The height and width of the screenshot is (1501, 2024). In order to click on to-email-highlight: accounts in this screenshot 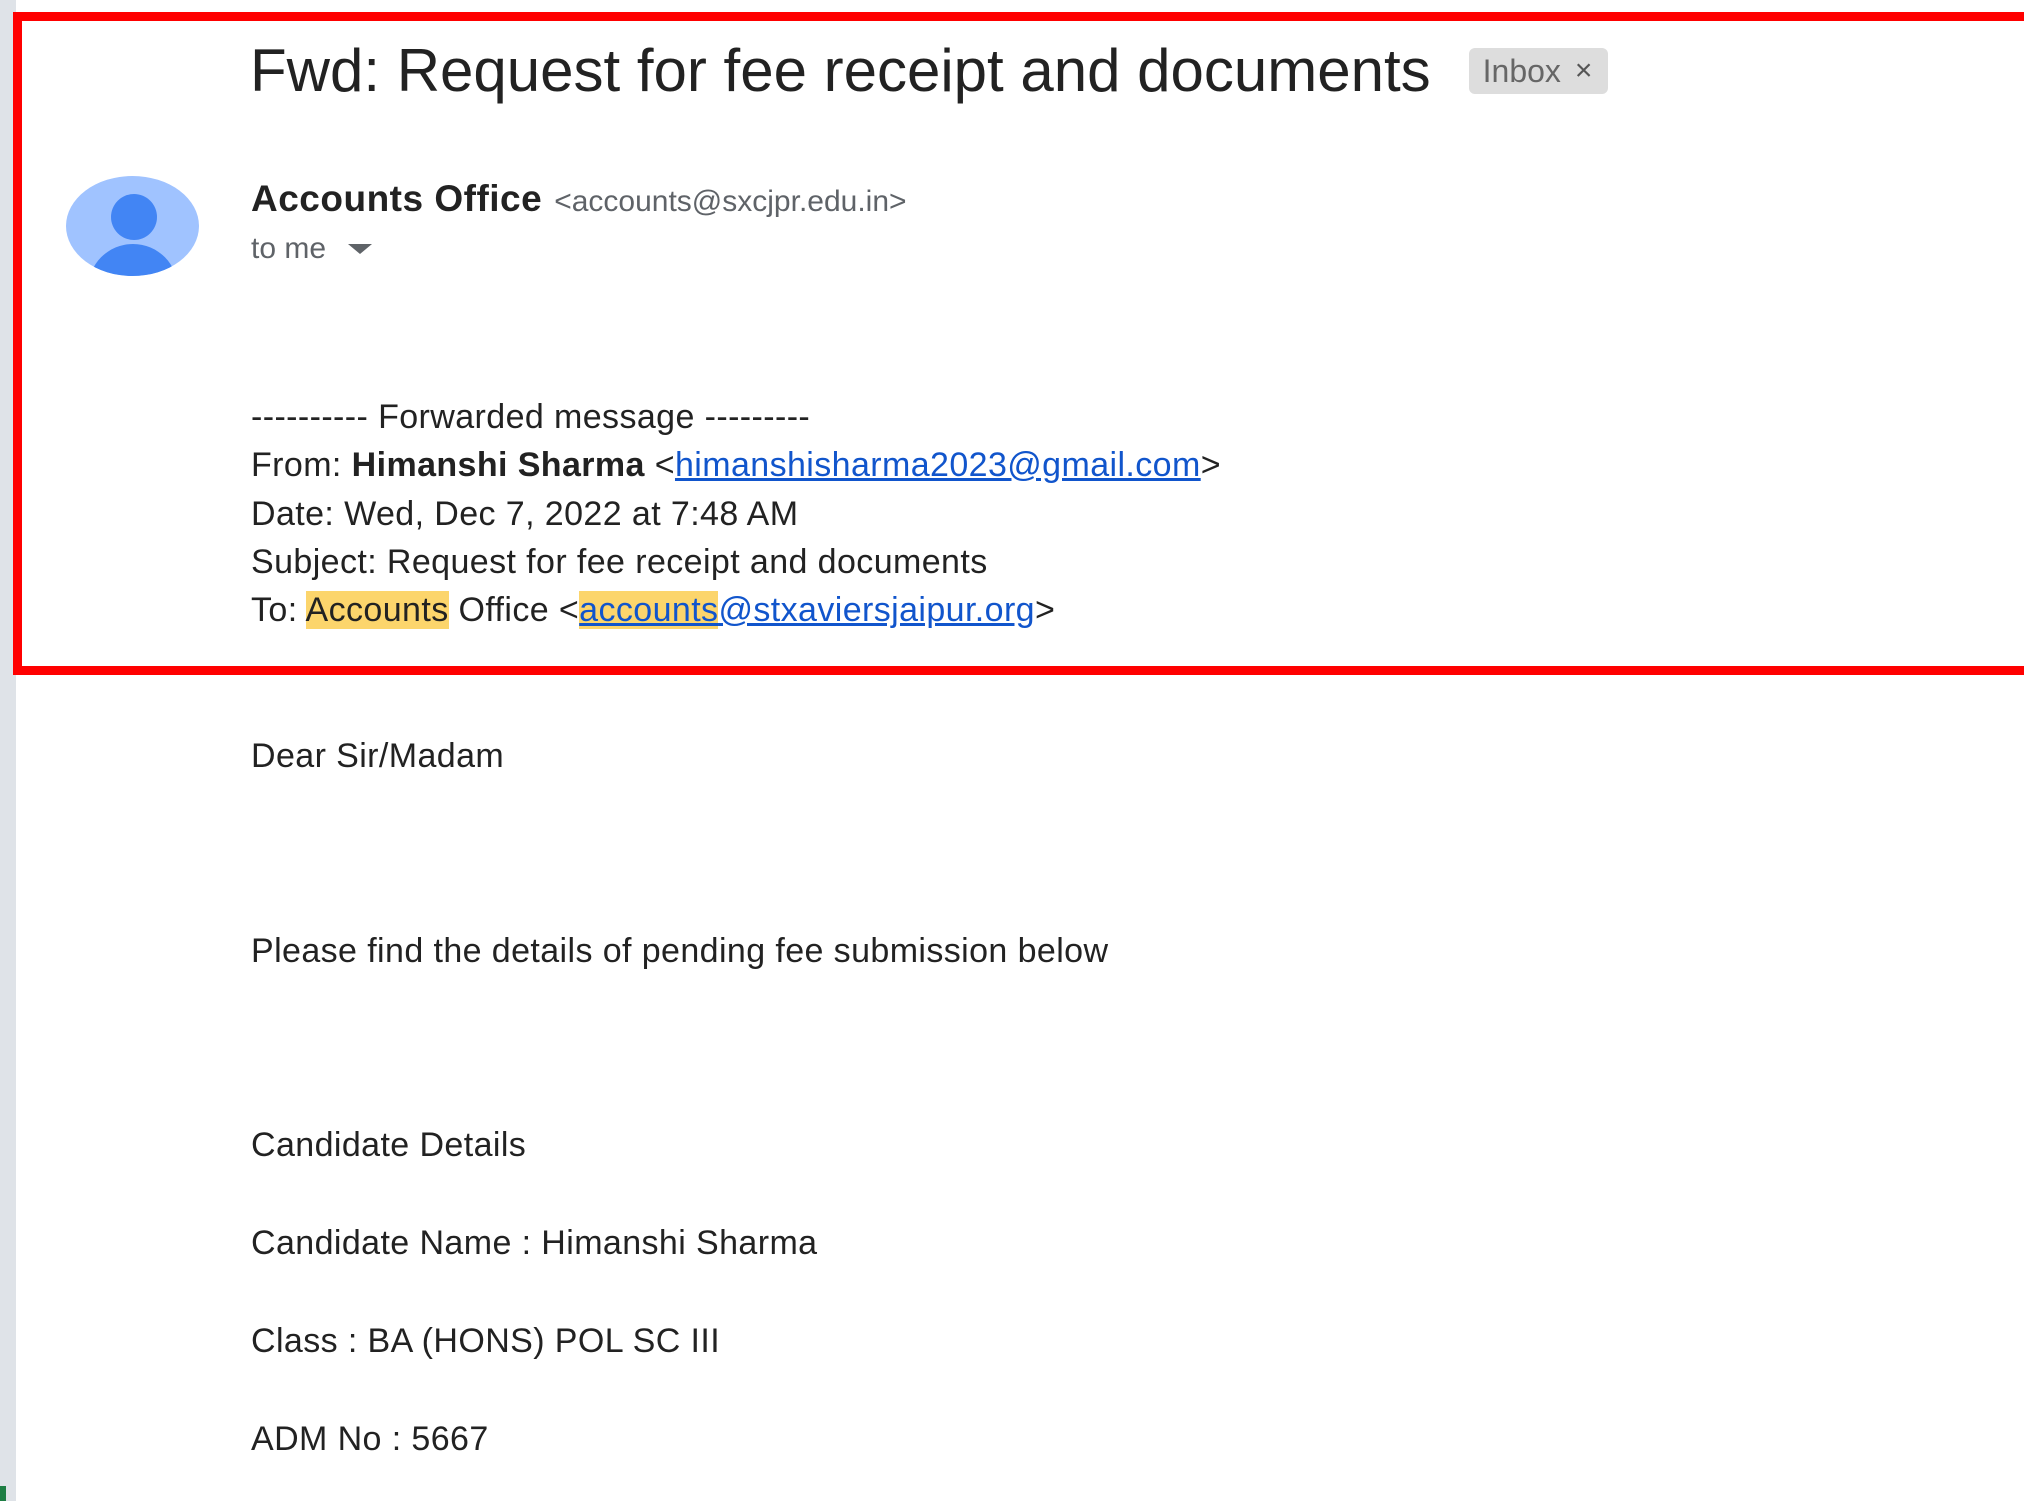, I will do `click(649, 610)`.